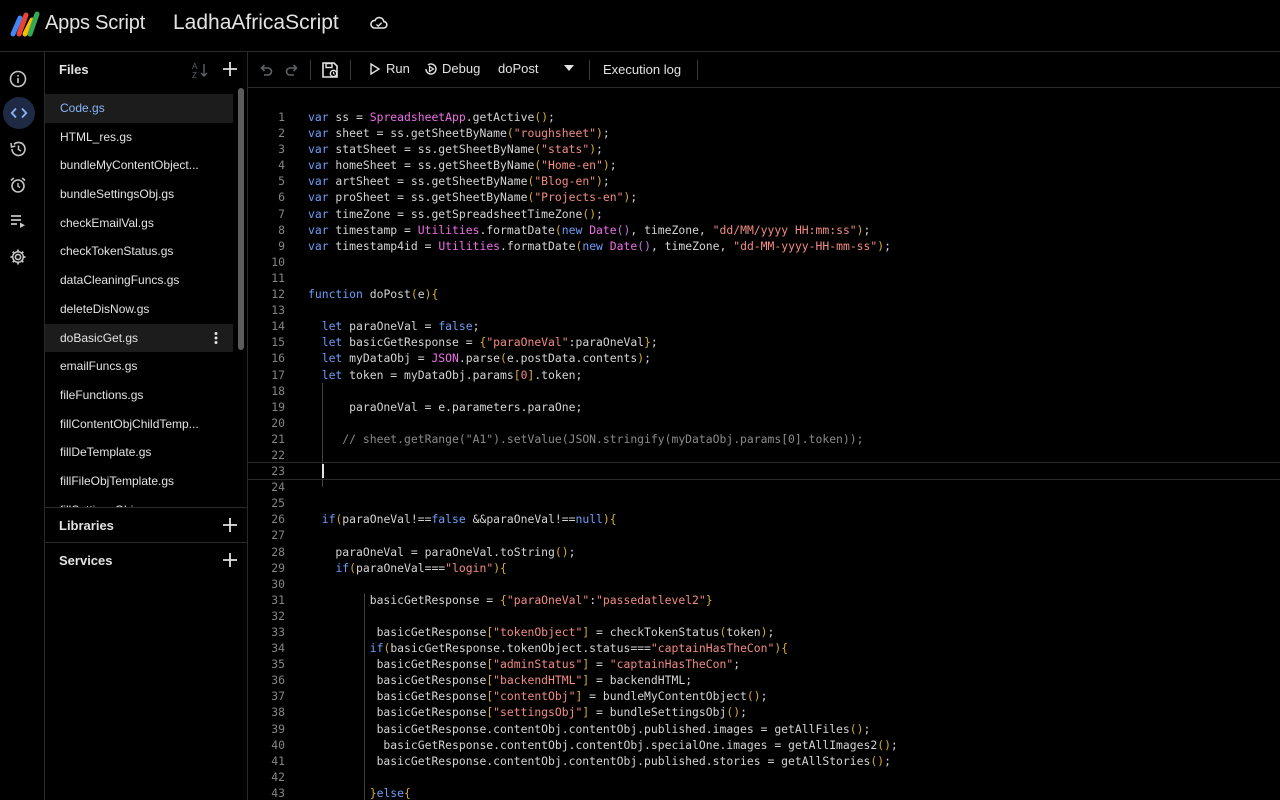  I want to click on text-cursor, so click(323, 471).